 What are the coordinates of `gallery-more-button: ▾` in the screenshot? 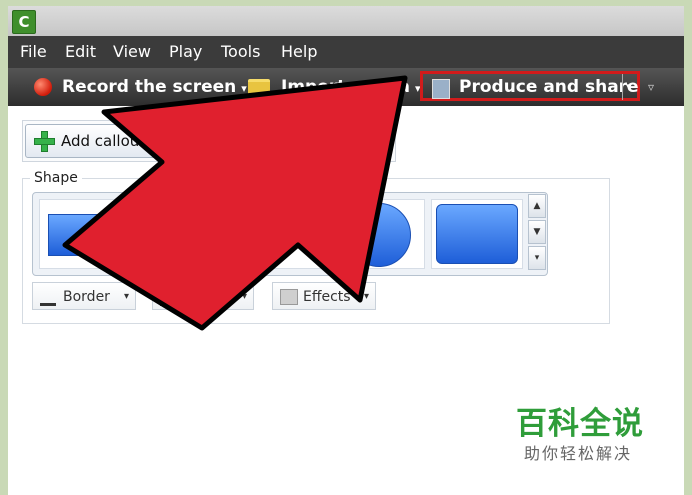 It's located at (537, 258).